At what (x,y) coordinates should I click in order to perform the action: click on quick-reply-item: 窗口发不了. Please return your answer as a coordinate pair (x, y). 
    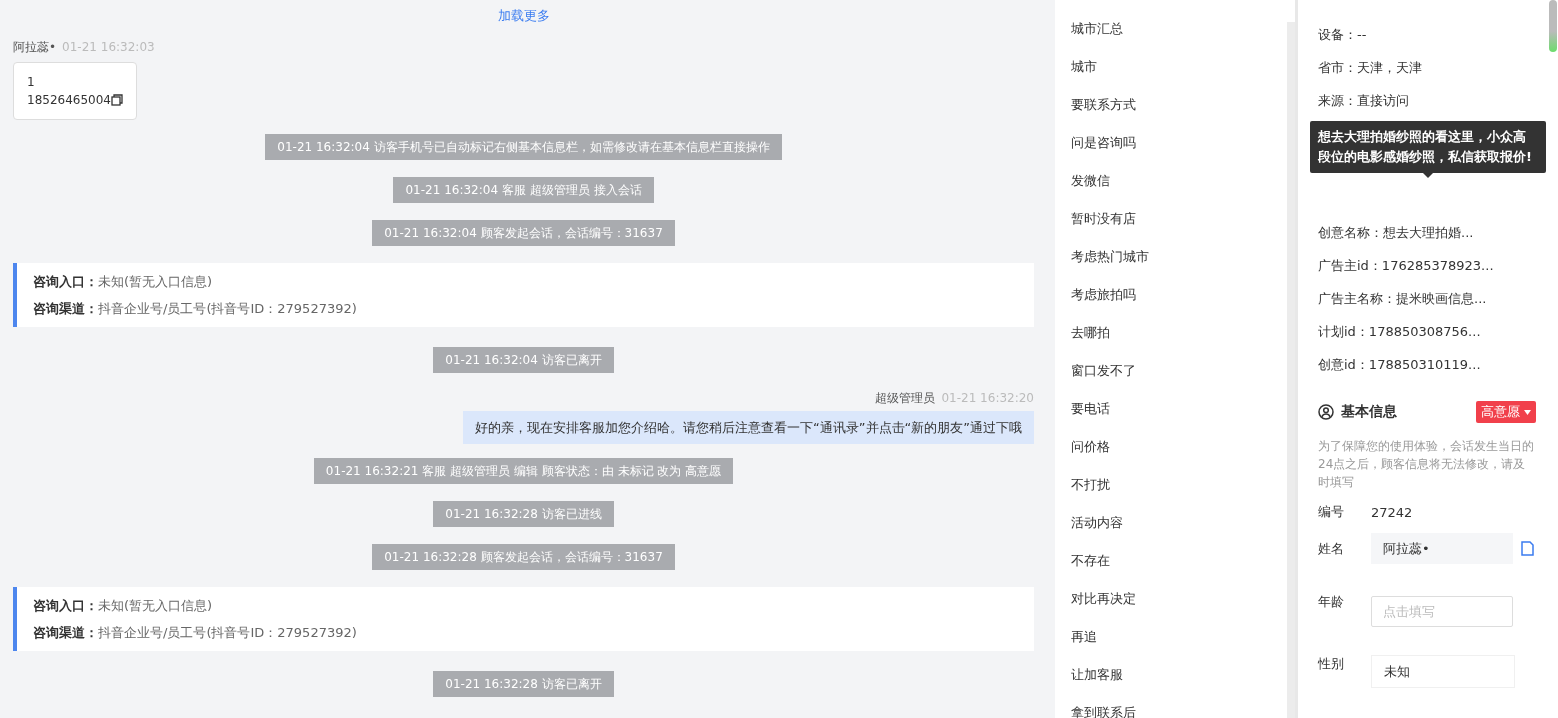
    Looking at the image, I should click on (1179, 371).